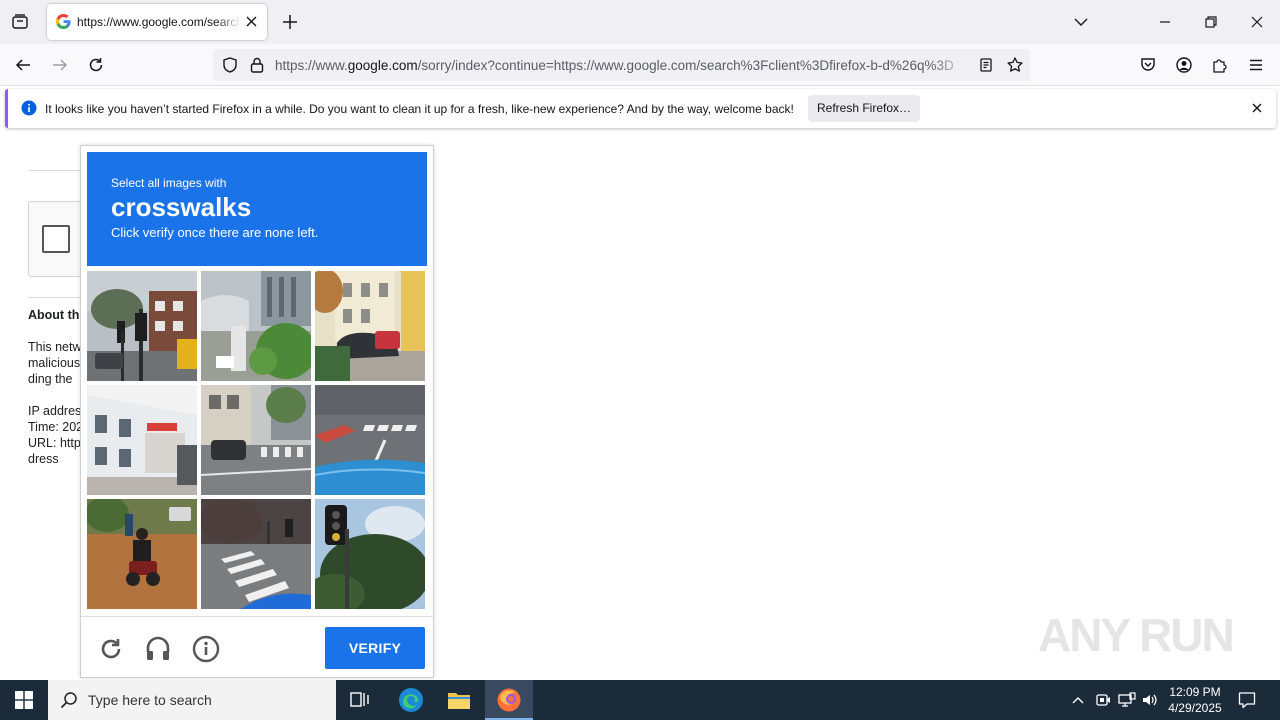 The height and width of the screenshot is (720, 1280). Describe the element at coordinates (1165, 22) in the screenshot. I see `window-minimize-icon` at that location.